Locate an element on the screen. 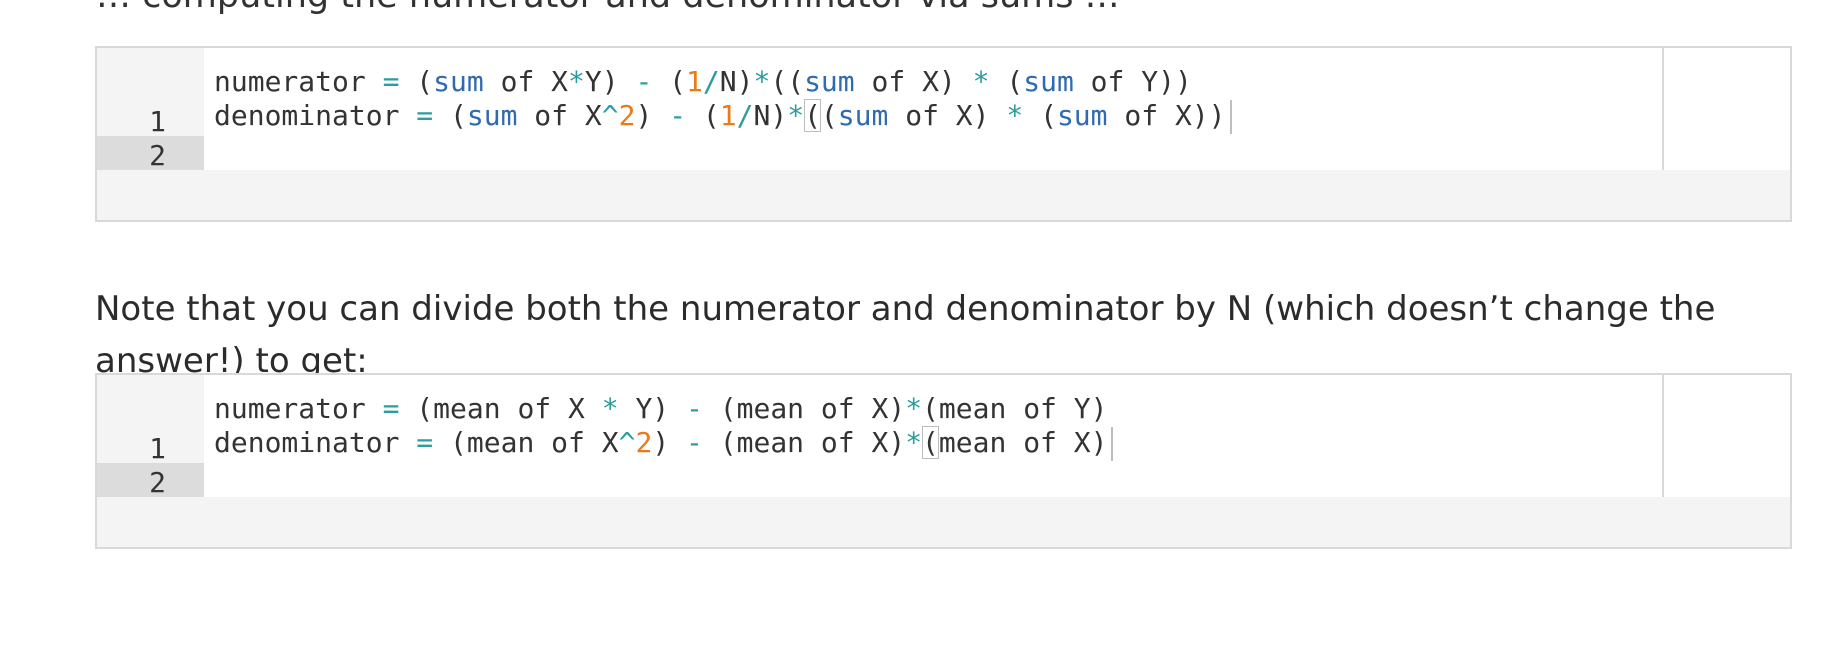  text-token: (mean of Y) is located at coordinates (1015, 408).